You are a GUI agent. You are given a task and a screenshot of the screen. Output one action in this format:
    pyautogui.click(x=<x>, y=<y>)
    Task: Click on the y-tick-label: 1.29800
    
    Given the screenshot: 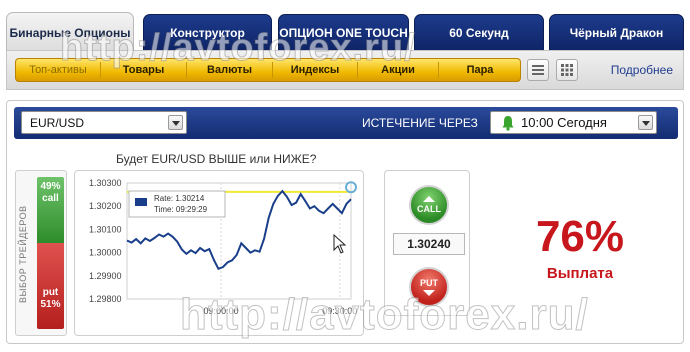 What is the action you would take?
    pyautogui.click(x=105, y=299)
    